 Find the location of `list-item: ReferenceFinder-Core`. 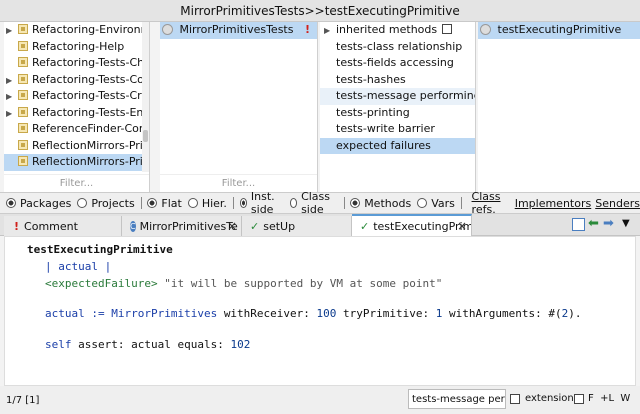

list-item: ReferenceFinder-Core is located at coordinates (76, 129).